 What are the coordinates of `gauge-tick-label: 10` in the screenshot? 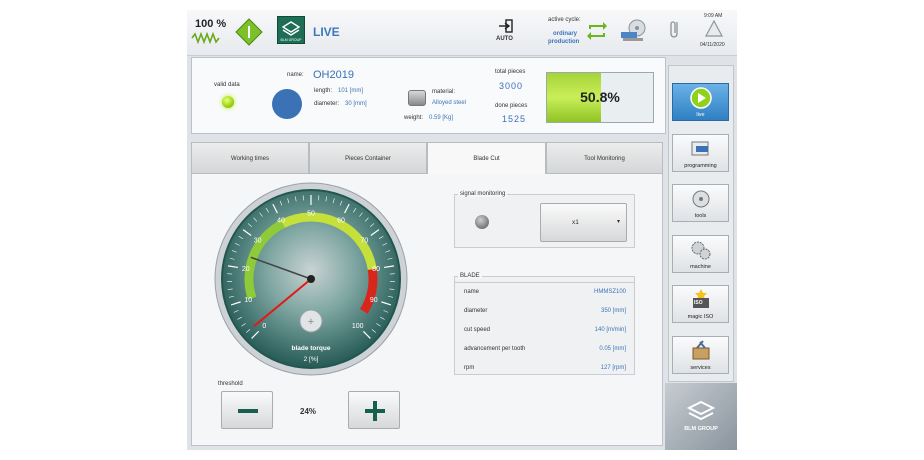 It's located at (248, 300).